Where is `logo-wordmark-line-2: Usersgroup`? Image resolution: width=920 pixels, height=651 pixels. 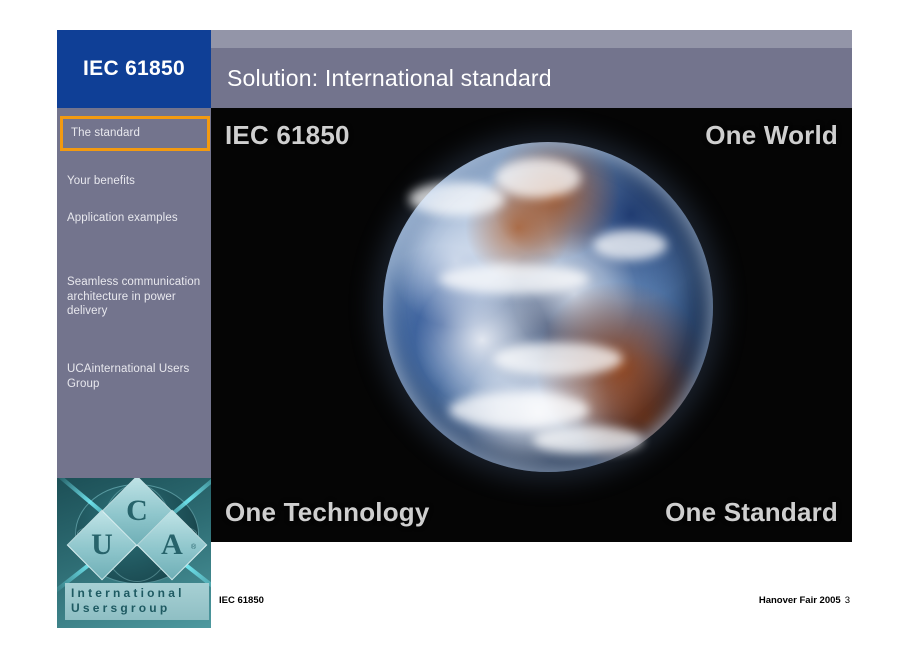 logo-wordmark-line-2: Usersgroup is located at coordinates (121, 608).